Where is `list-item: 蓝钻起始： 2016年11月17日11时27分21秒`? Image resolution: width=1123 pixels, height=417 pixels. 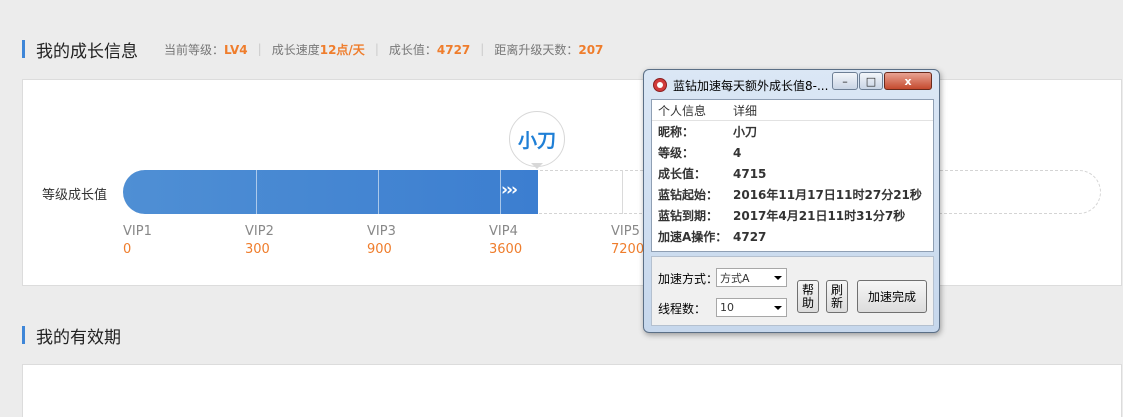 list-item: 蓝钻起始： 2016年11月17日11时27分21秒 is located at coordinates (792, 194).